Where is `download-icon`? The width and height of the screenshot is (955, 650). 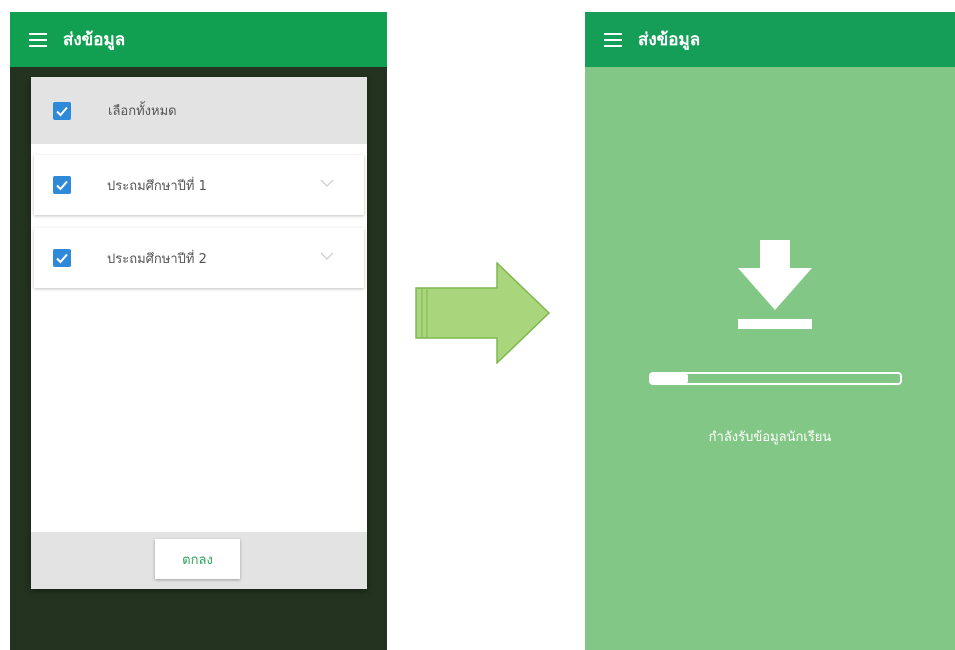
download-icon is located at coordinates (775, 284).